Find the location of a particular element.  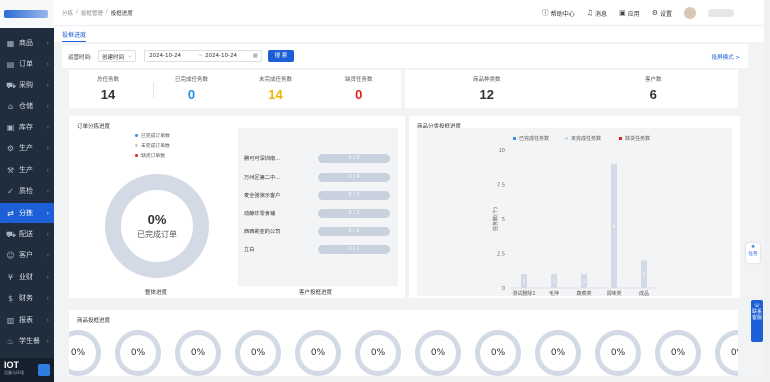

y-tick-label: 0 is located at coordinates (503, 289).